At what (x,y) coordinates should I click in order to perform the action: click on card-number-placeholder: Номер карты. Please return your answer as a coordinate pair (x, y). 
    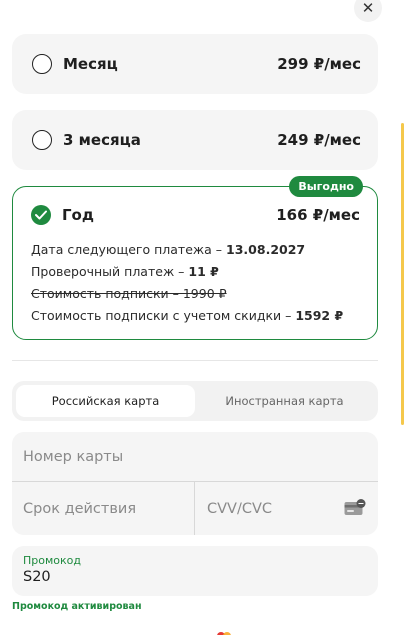
    Looking at the image, I should click on (73, 456).